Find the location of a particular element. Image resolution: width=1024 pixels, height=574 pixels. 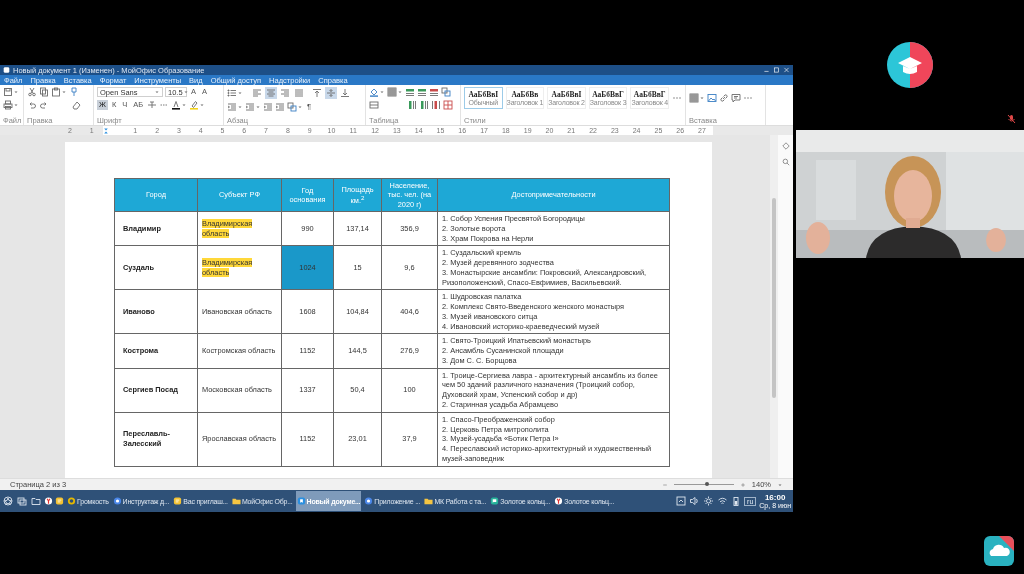

undo-icon is located at coordinates (32, 105).